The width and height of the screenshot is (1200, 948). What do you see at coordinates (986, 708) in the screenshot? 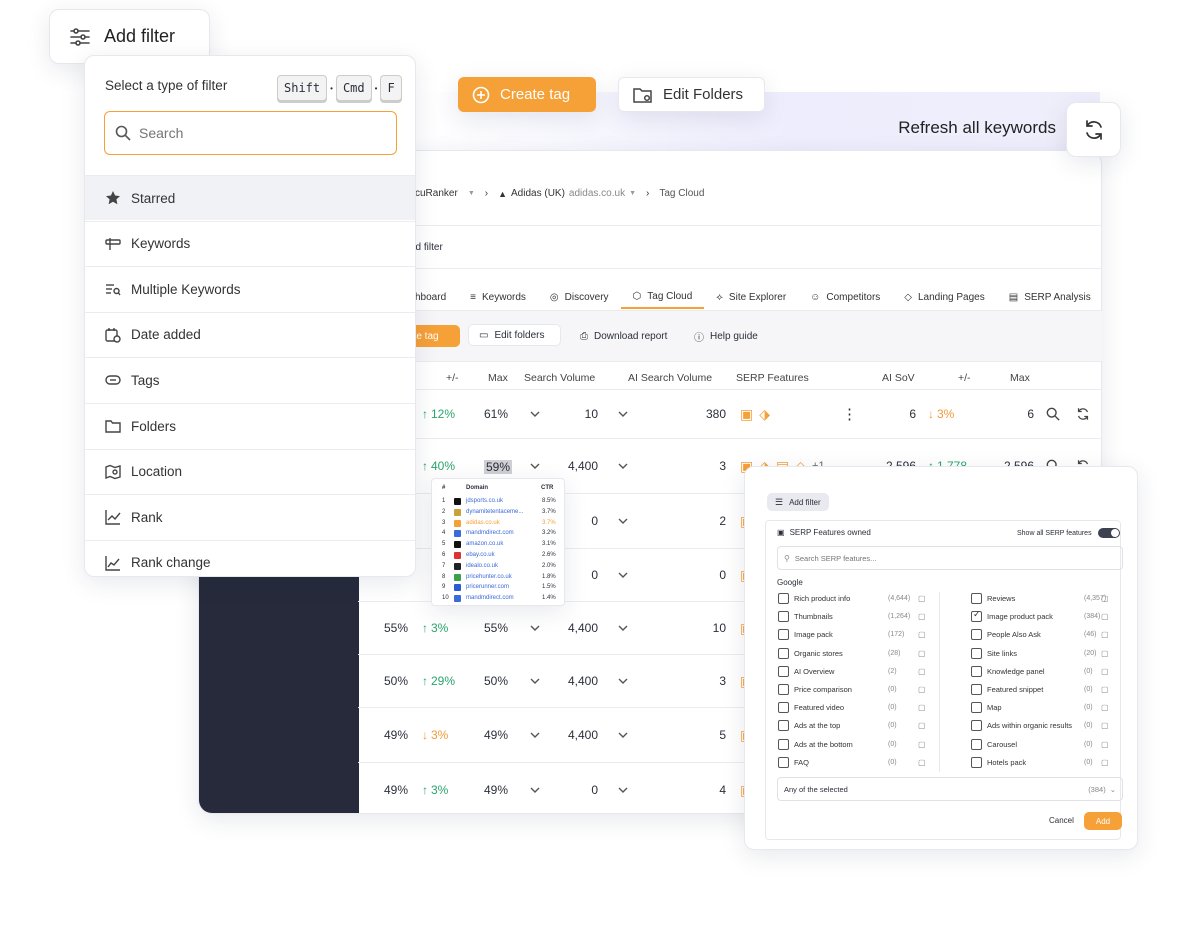
I see `serp-feature-option: Map` at bounding box center [986, 708].